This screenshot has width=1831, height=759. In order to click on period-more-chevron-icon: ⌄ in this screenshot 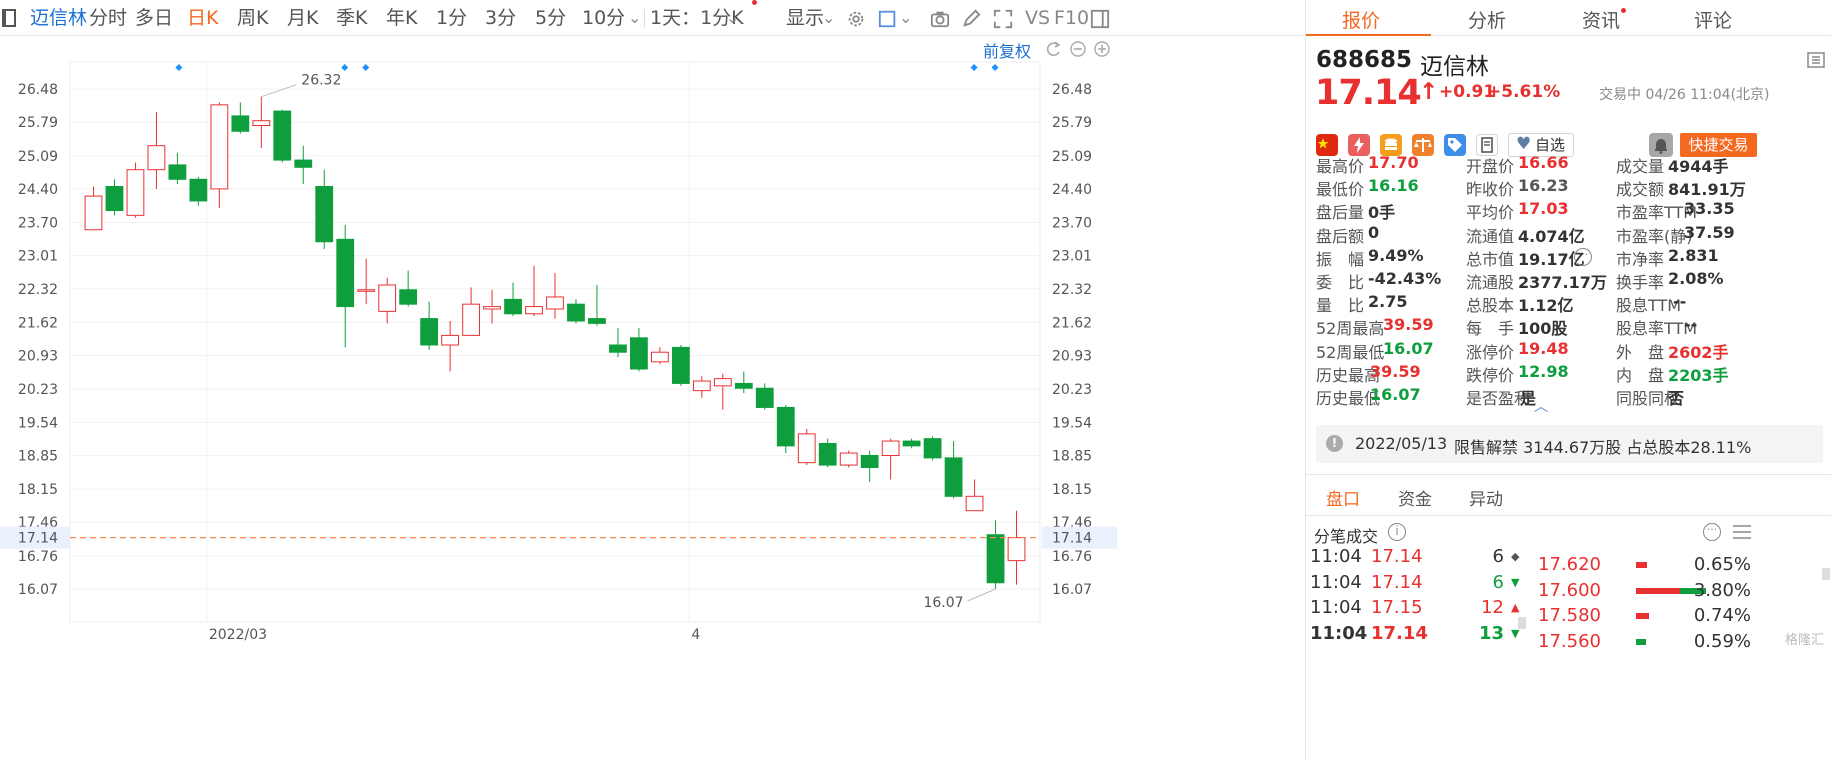, I will do `click(634, 17)`.